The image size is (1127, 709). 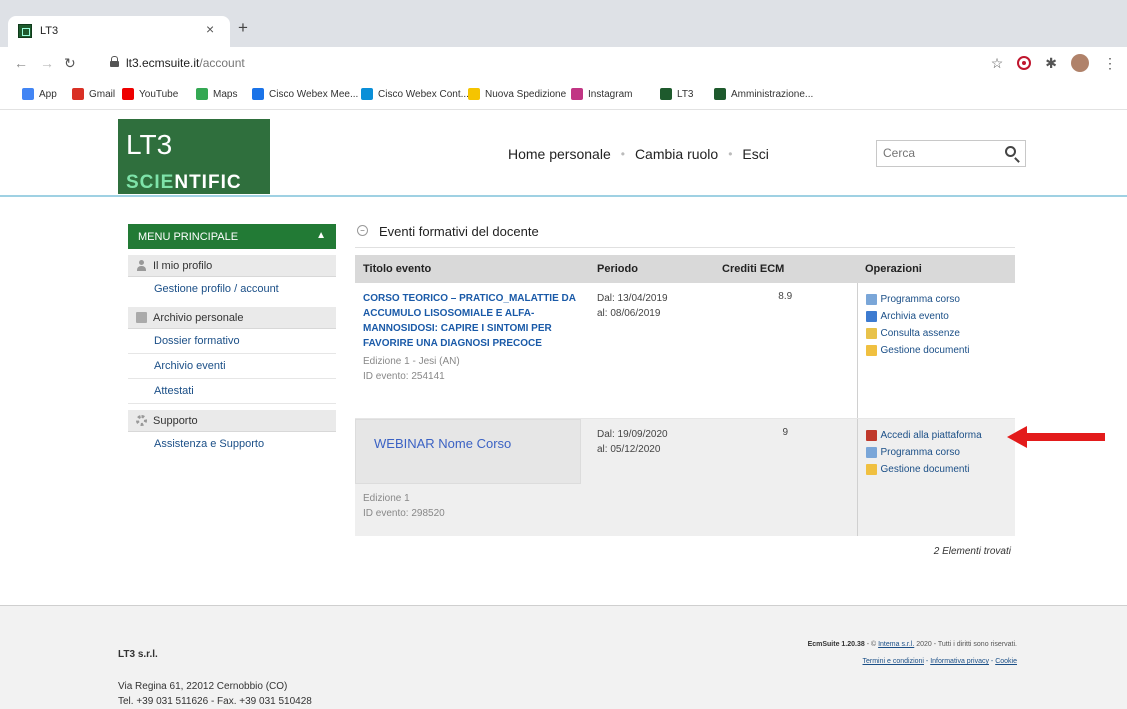 I want to click on search-icon, so click(x=1010, y=151).